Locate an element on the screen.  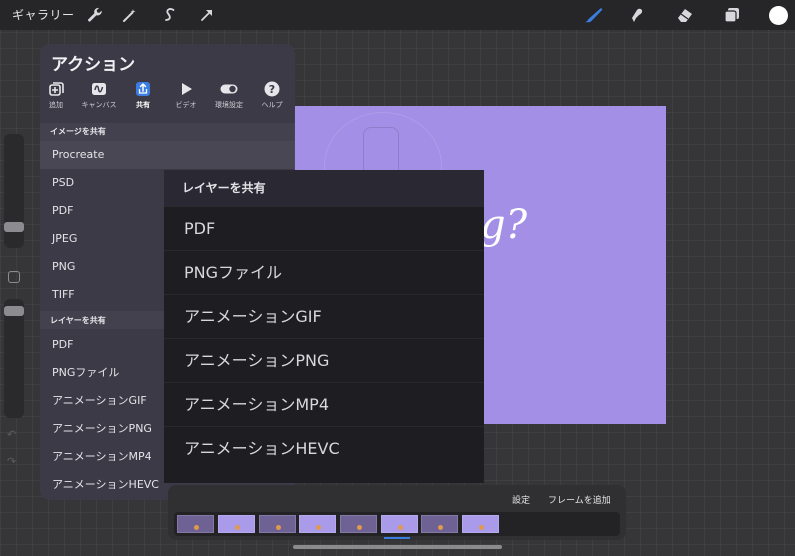
gallery-button: ギャラリー is located at coordinates (43, 14).